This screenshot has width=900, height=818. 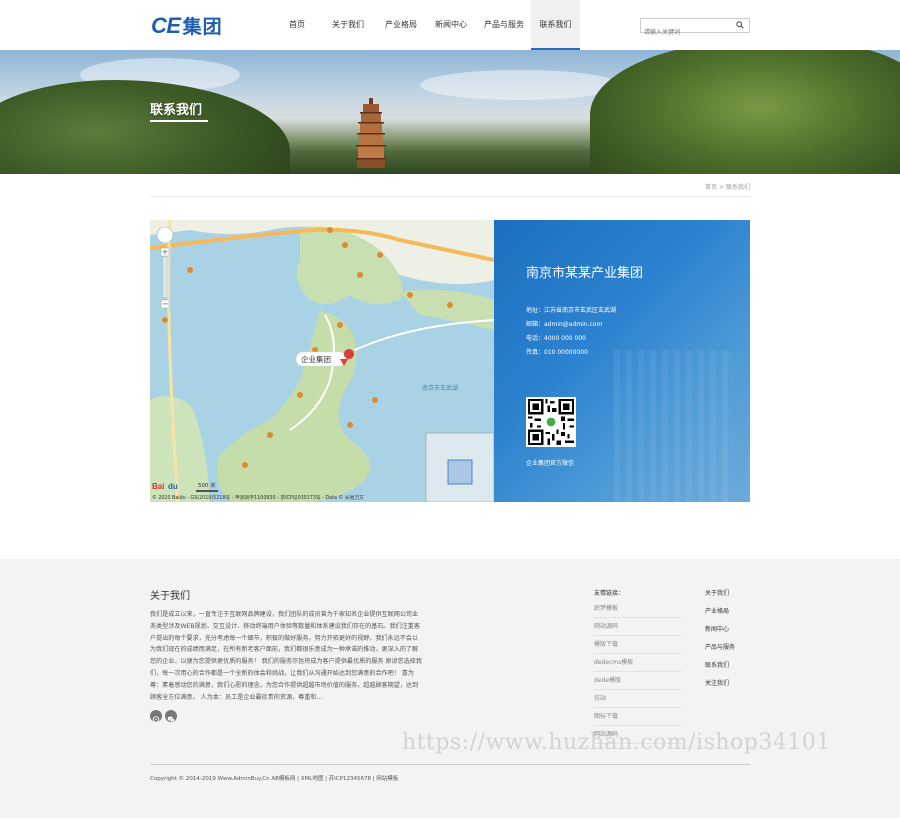 What do you see at coordinates (556, 338) in the screenshot?
I see `contact-phone: 电话：4000 000 000` at bounding box center [556, 338].